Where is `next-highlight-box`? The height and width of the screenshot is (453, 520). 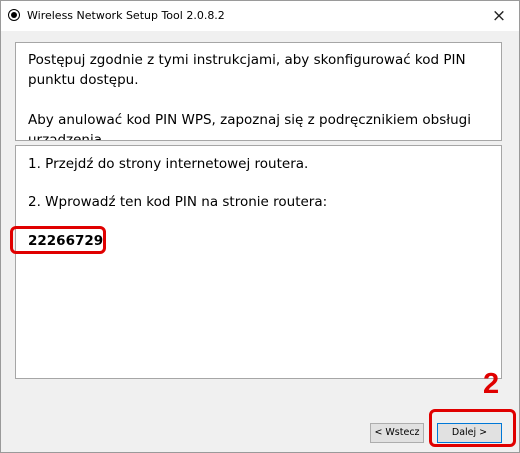 next-highlight-box is located at coordinates (472, 428).